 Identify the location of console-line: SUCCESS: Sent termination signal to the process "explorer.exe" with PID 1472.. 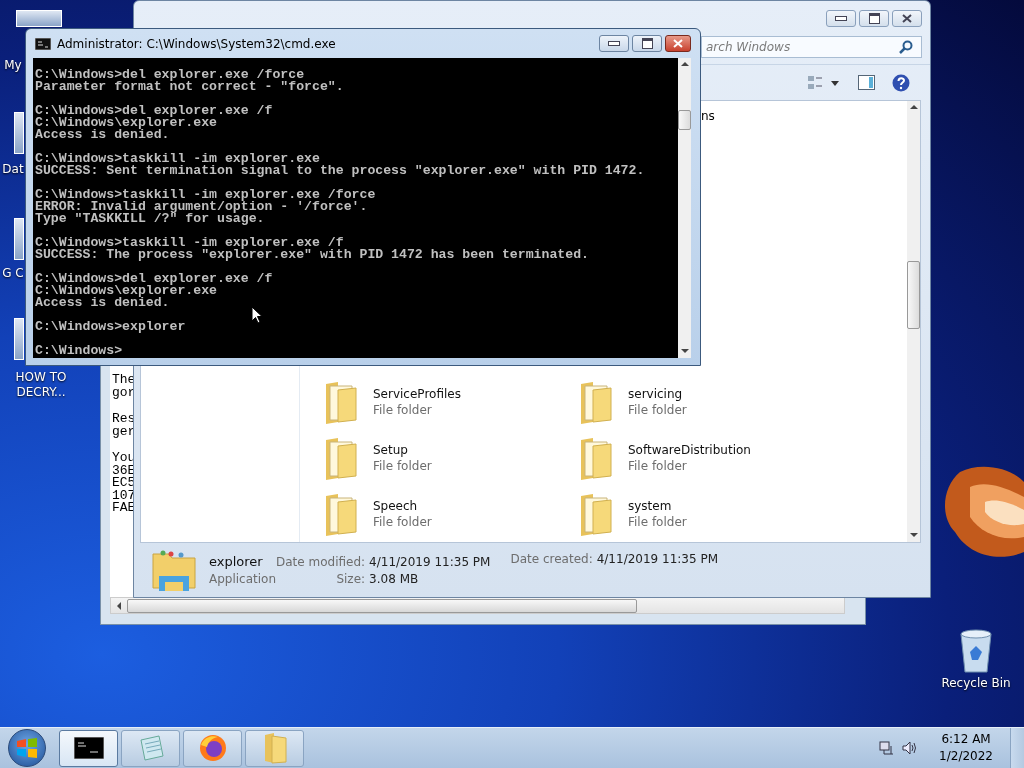
(340, 171).